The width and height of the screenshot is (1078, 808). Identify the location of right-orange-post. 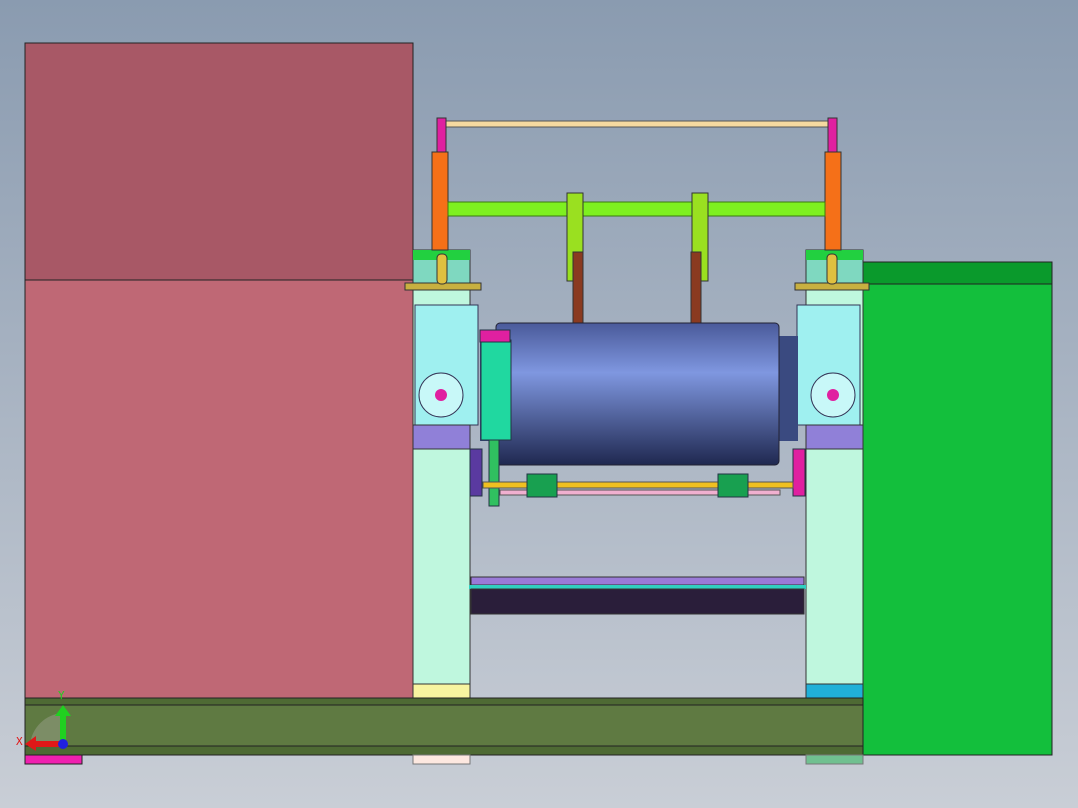
(833, 201).